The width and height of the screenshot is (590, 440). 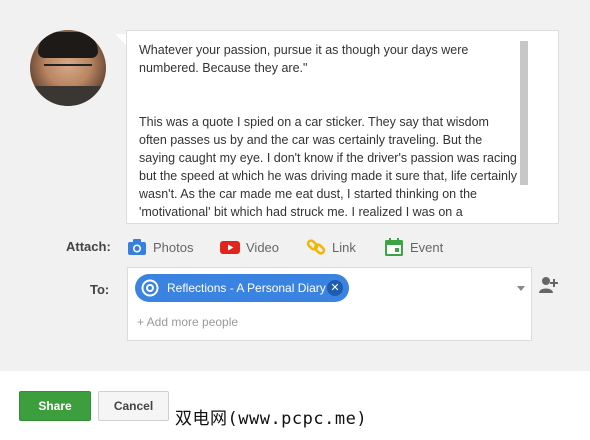 I want to click on attach-event-button: Event, so click(x=413, y=247).